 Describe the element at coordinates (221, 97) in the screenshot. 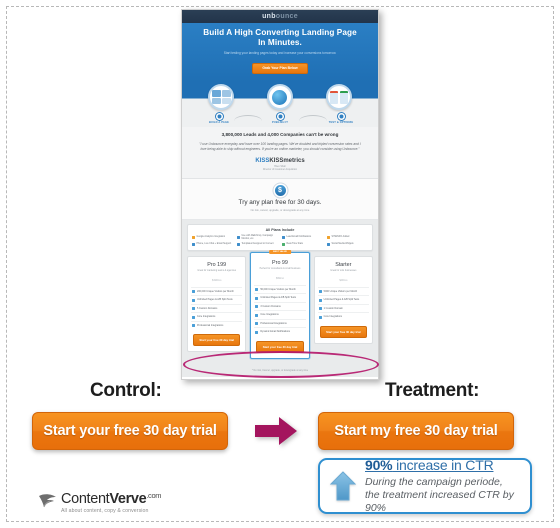

I see `page-thumbnails-icon` at that location.